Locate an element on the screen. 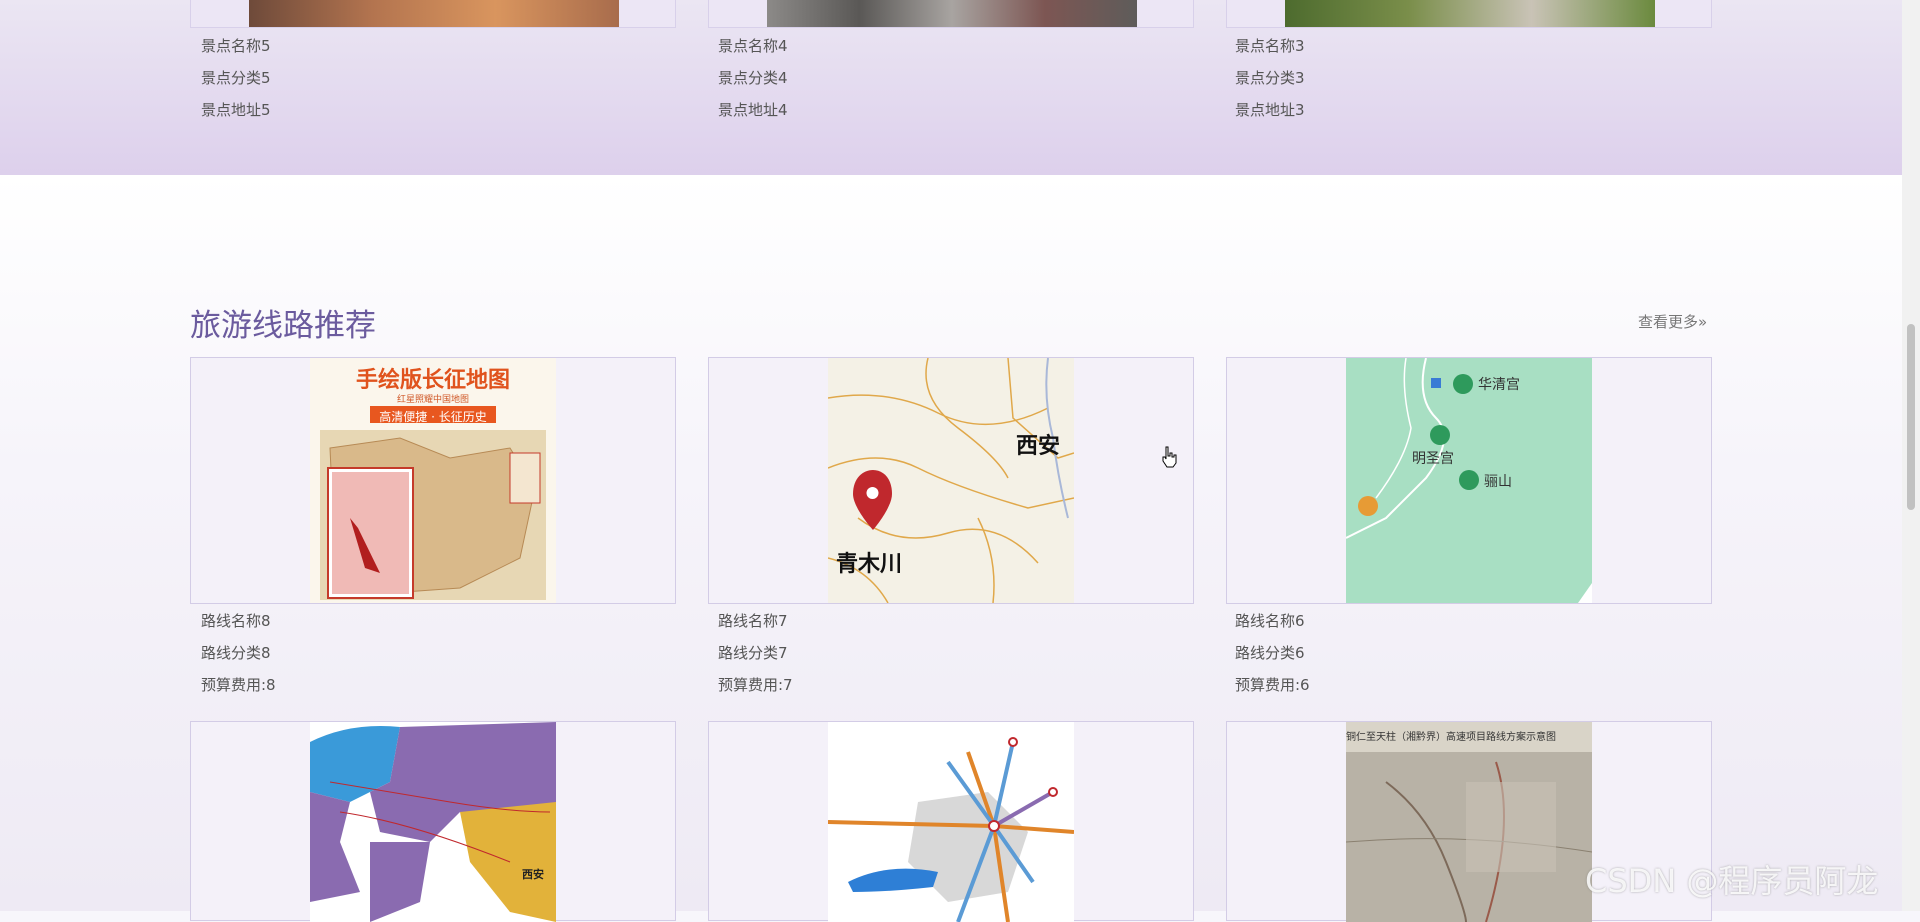  route-meta: 路线名称8 路线分类8 预算费用:8 is located at coordinates (238, 653).